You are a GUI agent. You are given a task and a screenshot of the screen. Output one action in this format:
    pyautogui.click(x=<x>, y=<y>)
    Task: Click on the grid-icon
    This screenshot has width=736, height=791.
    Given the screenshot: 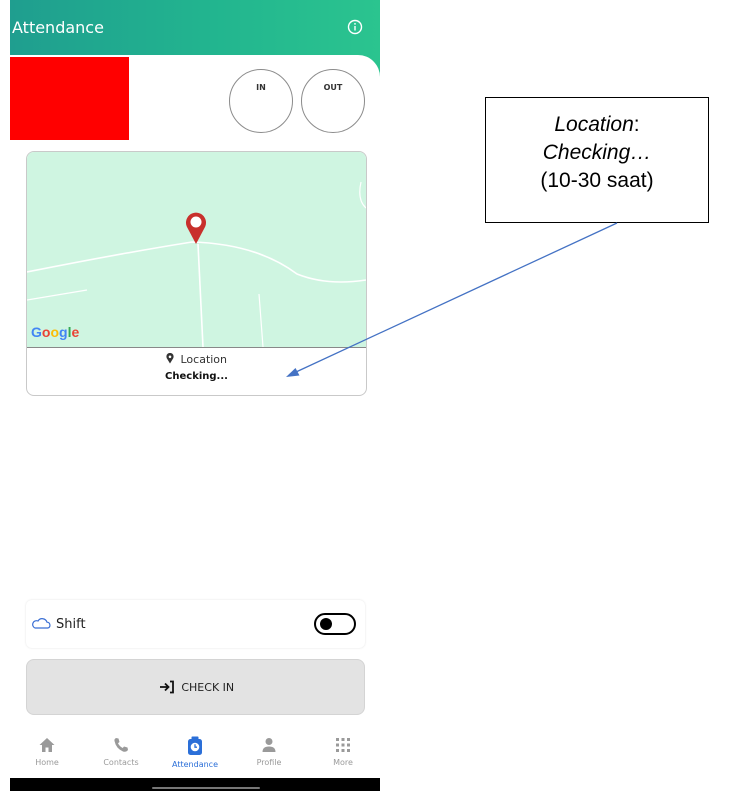 What is the action you would take?
    pyautogui.click(x=343, y=745)
    